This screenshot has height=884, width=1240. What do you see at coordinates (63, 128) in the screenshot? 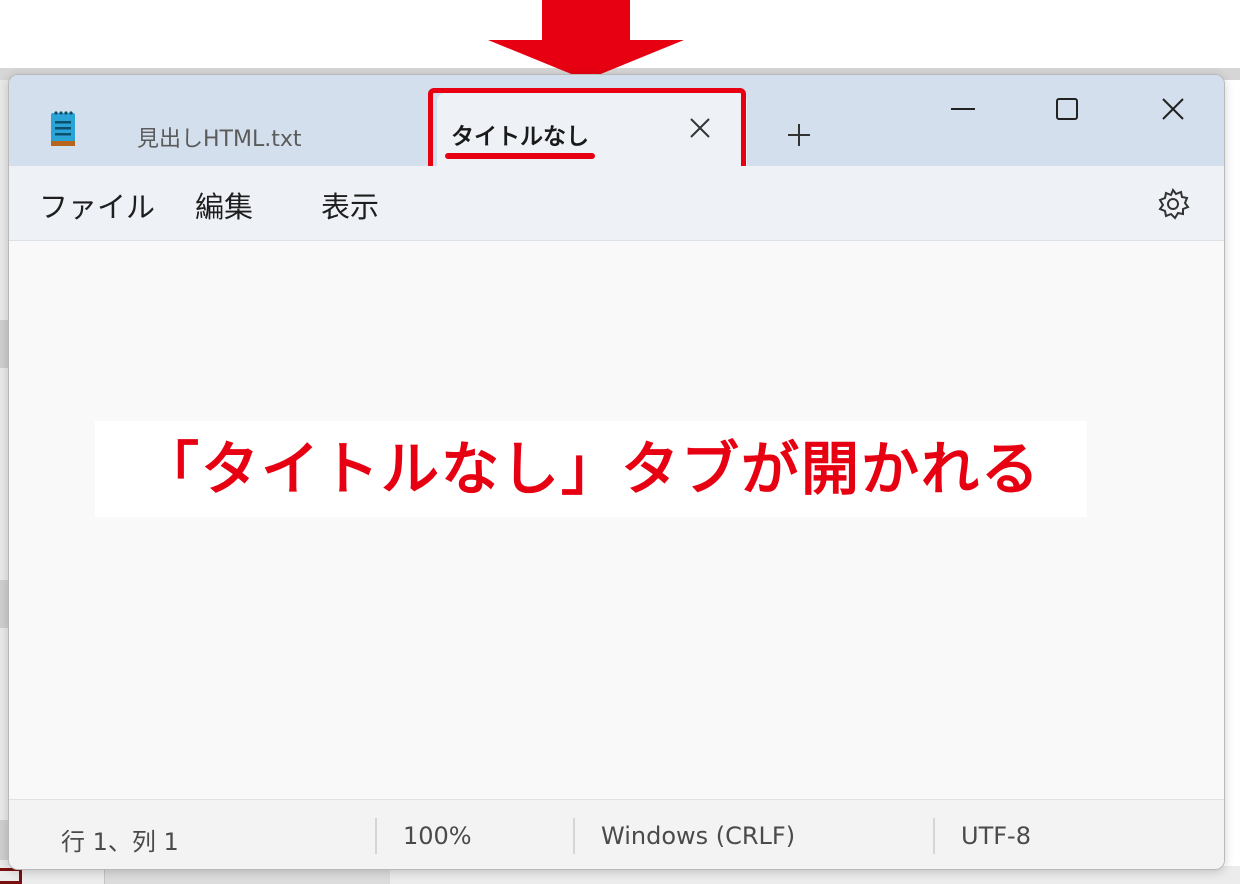
I see `notepad-icon` at bounding box center [63, 128].